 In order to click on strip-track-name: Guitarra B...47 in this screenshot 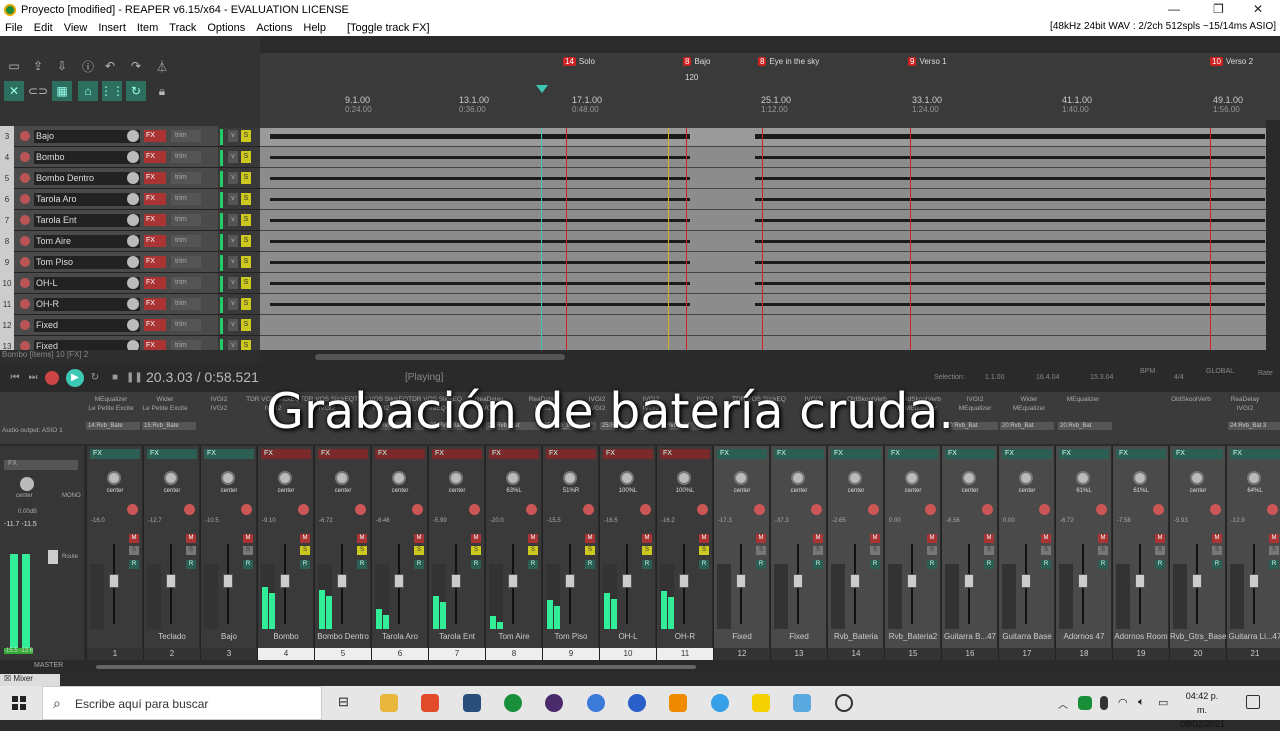, I will do `click(970, 636)`.